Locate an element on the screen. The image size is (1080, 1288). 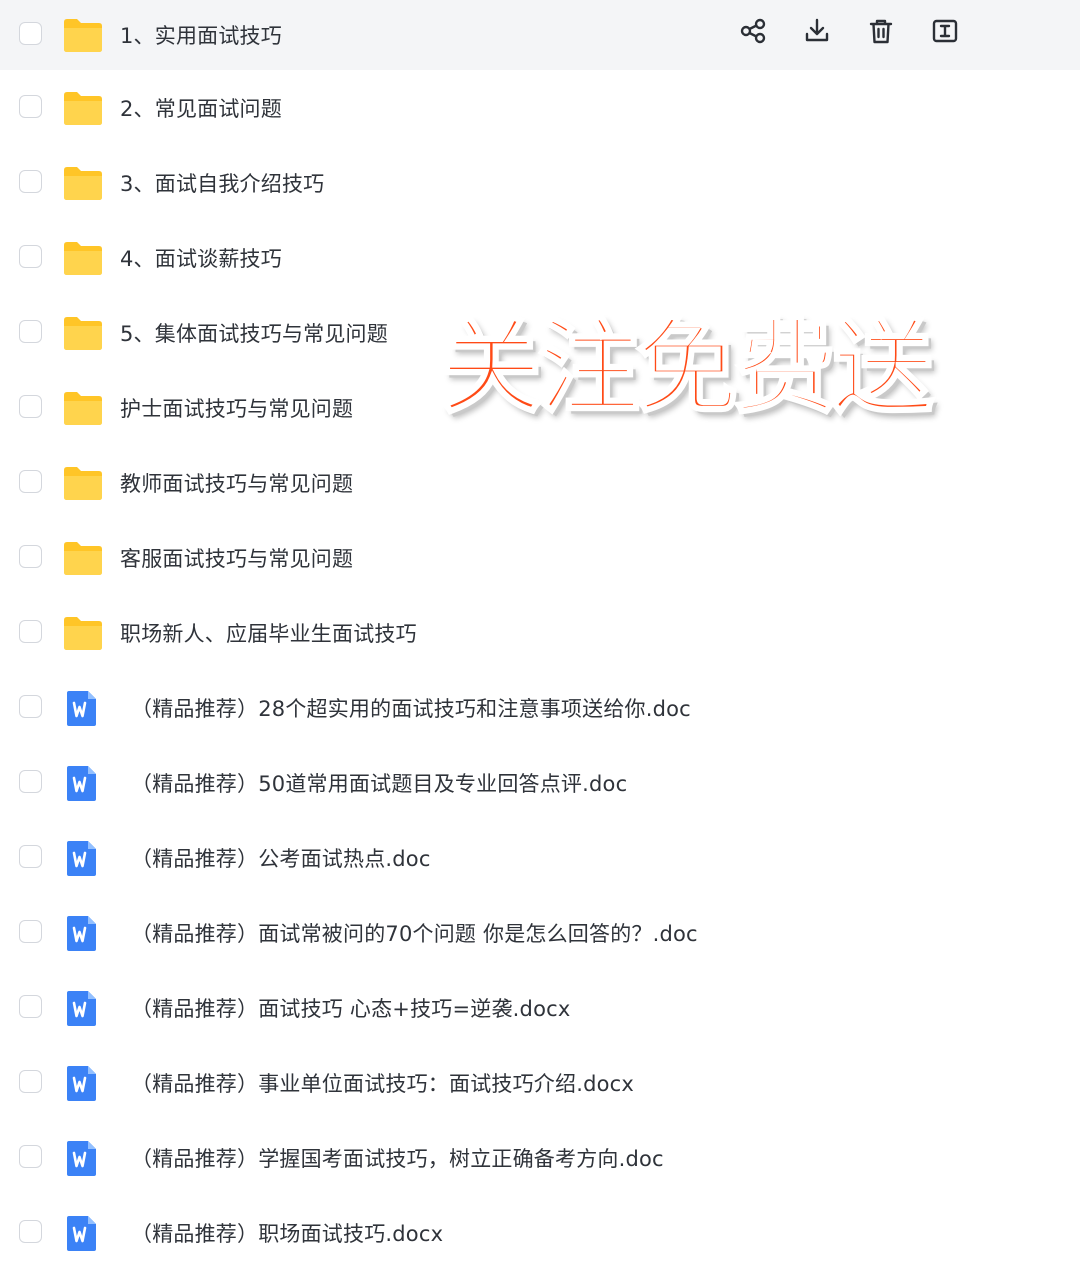
file-name: （精品推荐）公考面试热点.doc is located at coordinates (281, 858).